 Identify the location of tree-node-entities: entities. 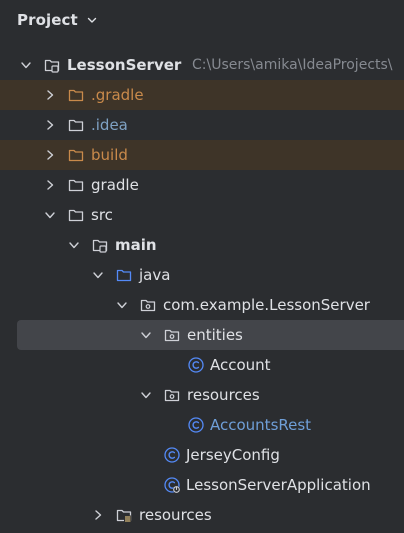
(210, 335).